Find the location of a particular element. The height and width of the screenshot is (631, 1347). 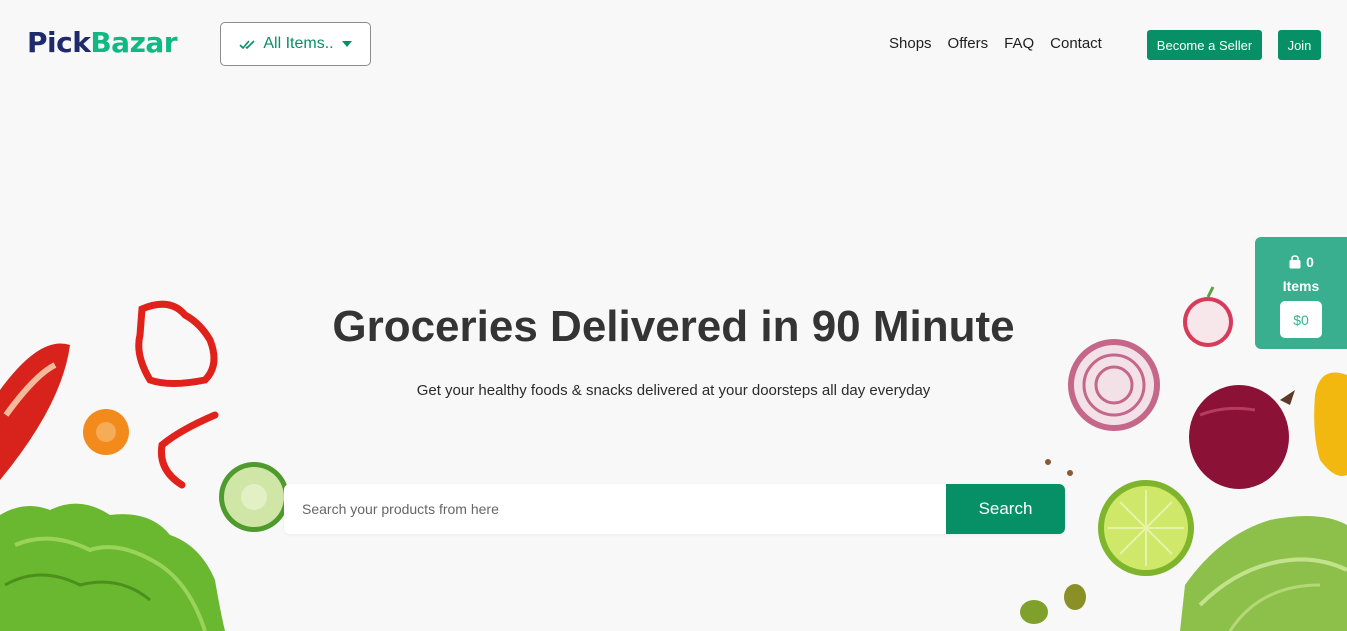

caret-down-icon is located at coordinates (346, 44).